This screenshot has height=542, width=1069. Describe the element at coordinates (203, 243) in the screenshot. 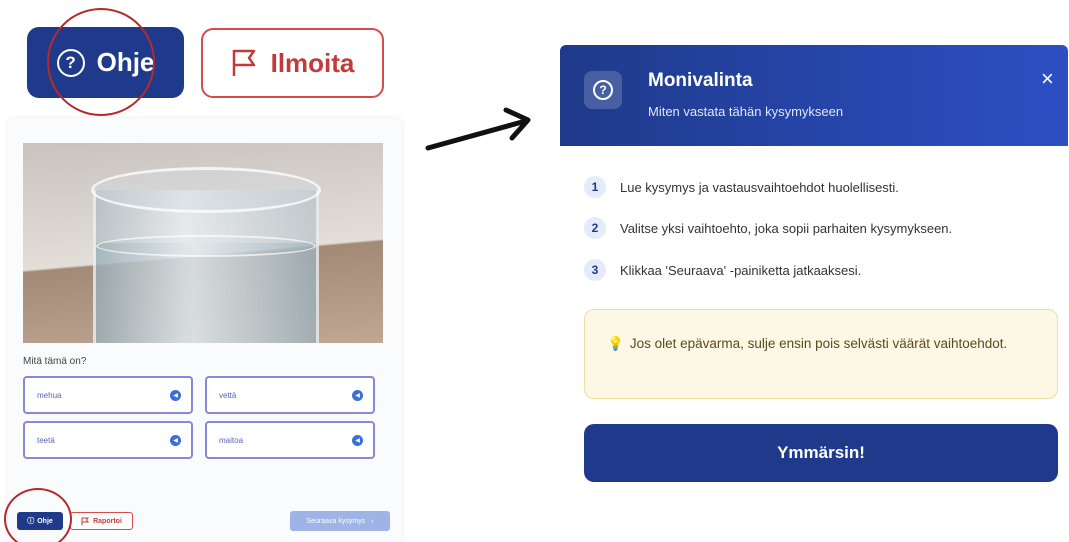

I see `glass-of-water-image` at that location.